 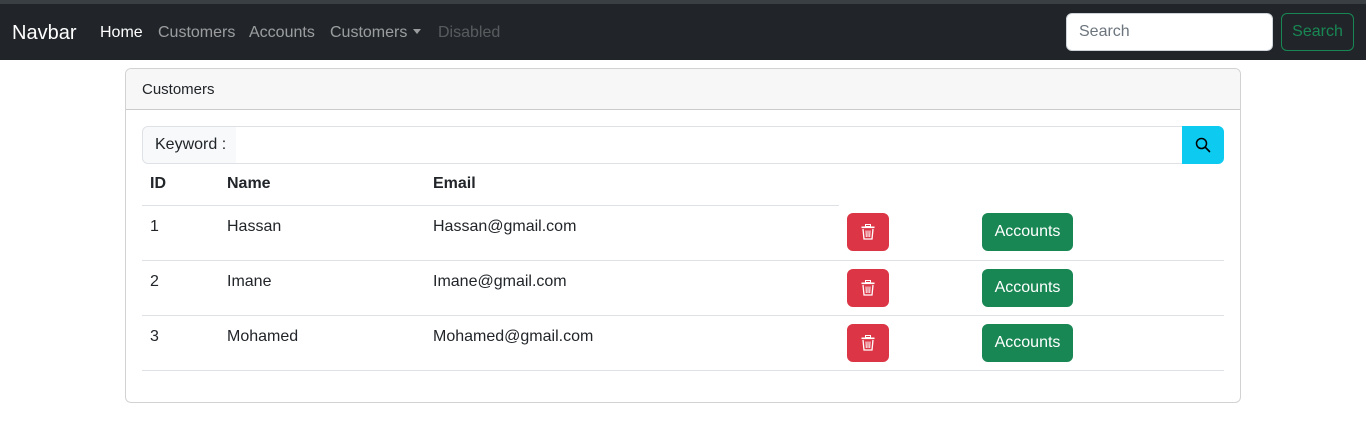 What do you see at coordinates (322, 185) in the screenshot?
I see `column-header-name: Name` at bounding box center [322, 185].